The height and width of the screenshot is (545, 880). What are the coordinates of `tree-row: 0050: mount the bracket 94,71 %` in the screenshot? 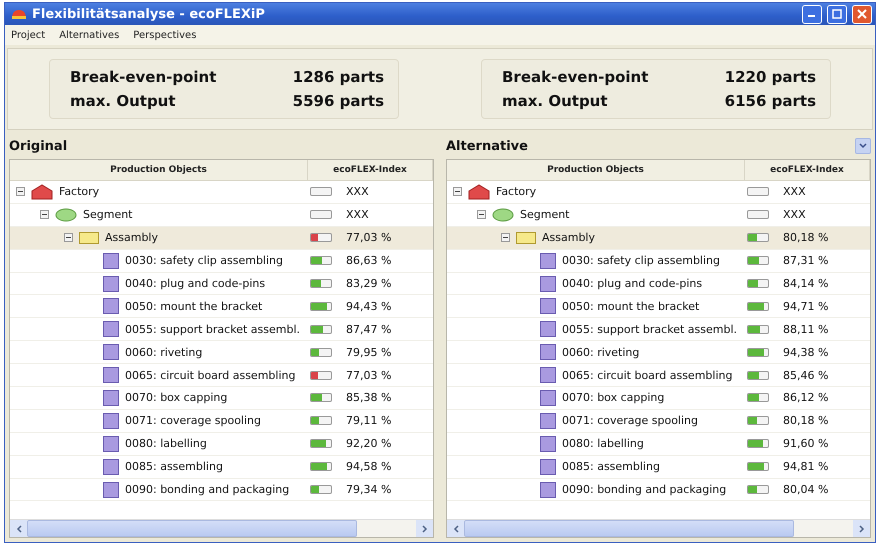 It's located at (658, 306).